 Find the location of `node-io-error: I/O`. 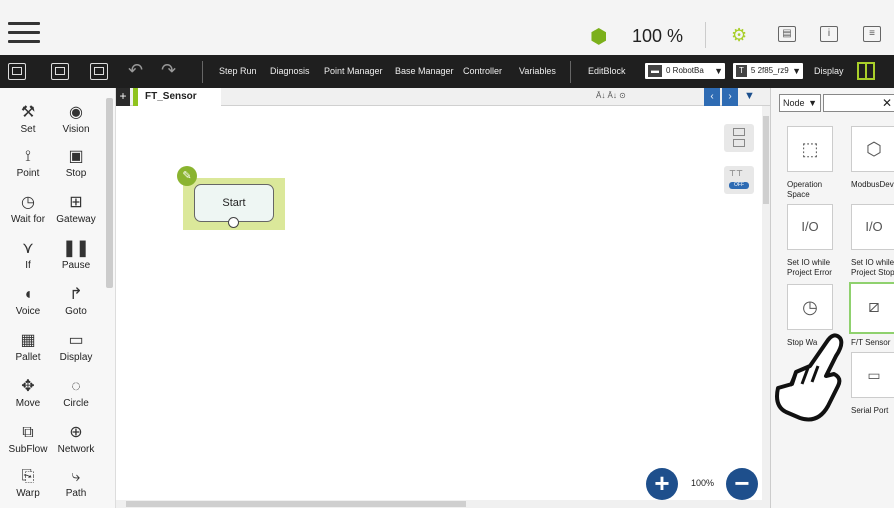

node-io-error: I/O is located at coordinates (810, 227).